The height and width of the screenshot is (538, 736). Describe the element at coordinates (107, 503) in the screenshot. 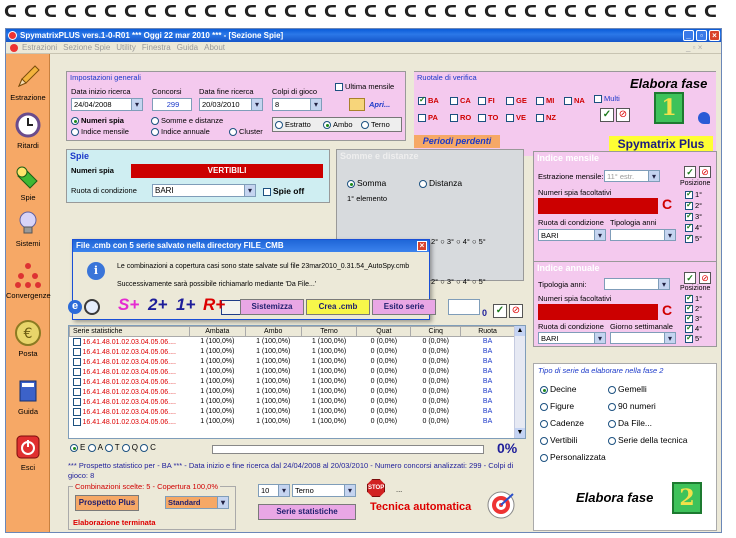

I see `prospetto-plus-button: Prospetto Plus` at that location.